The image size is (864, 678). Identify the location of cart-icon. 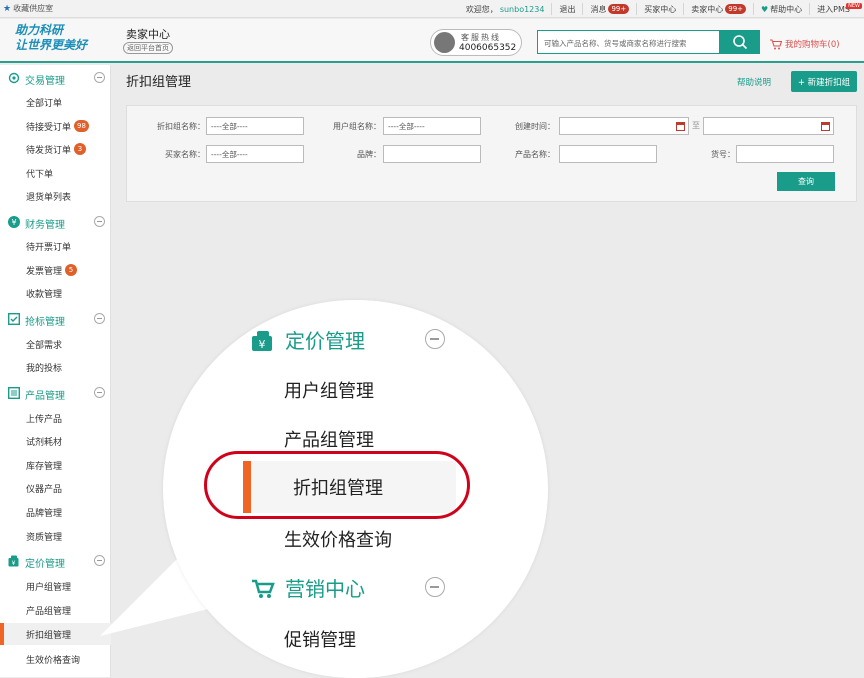
(263, 588).